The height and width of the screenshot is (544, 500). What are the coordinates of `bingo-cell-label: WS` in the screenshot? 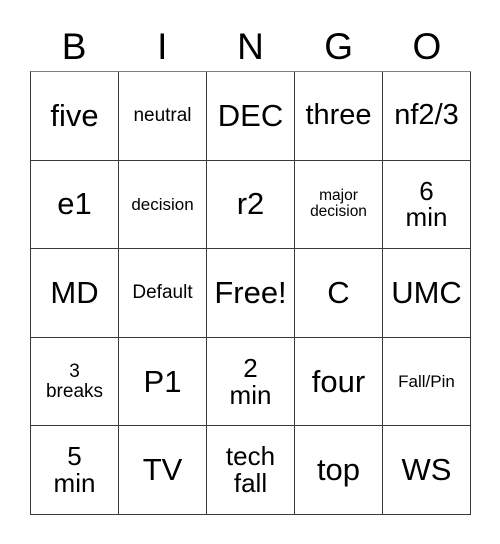 It's located at (426, 470).